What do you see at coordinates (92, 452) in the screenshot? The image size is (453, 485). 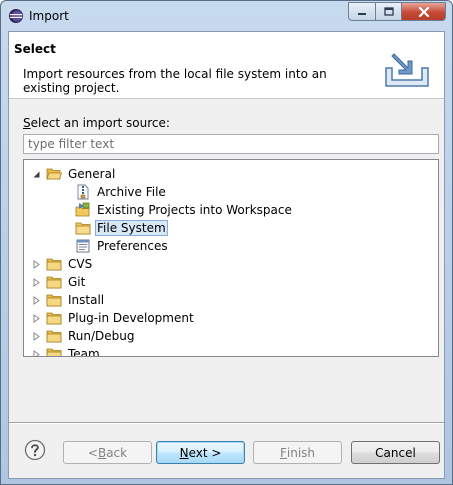 I see `back-button-prefix: <` at bounding box center [92, 452].